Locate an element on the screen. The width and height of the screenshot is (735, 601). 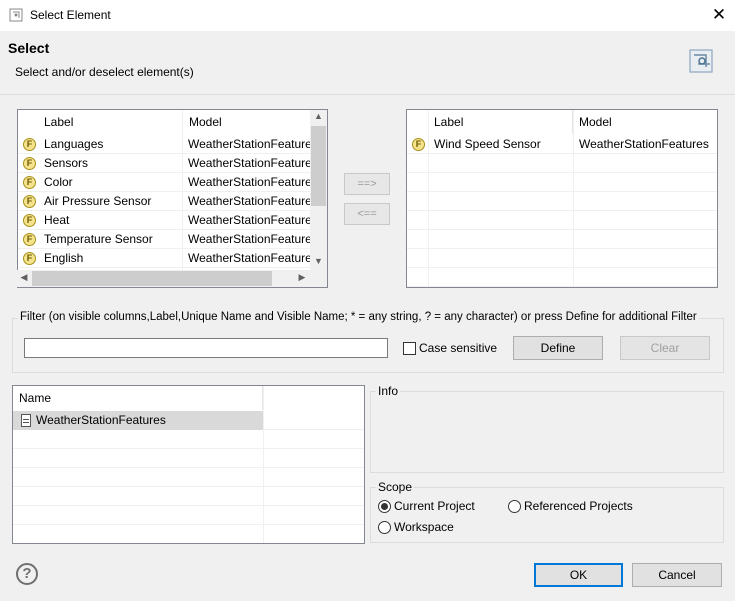
scope-group is located at coordinates (547, 515).